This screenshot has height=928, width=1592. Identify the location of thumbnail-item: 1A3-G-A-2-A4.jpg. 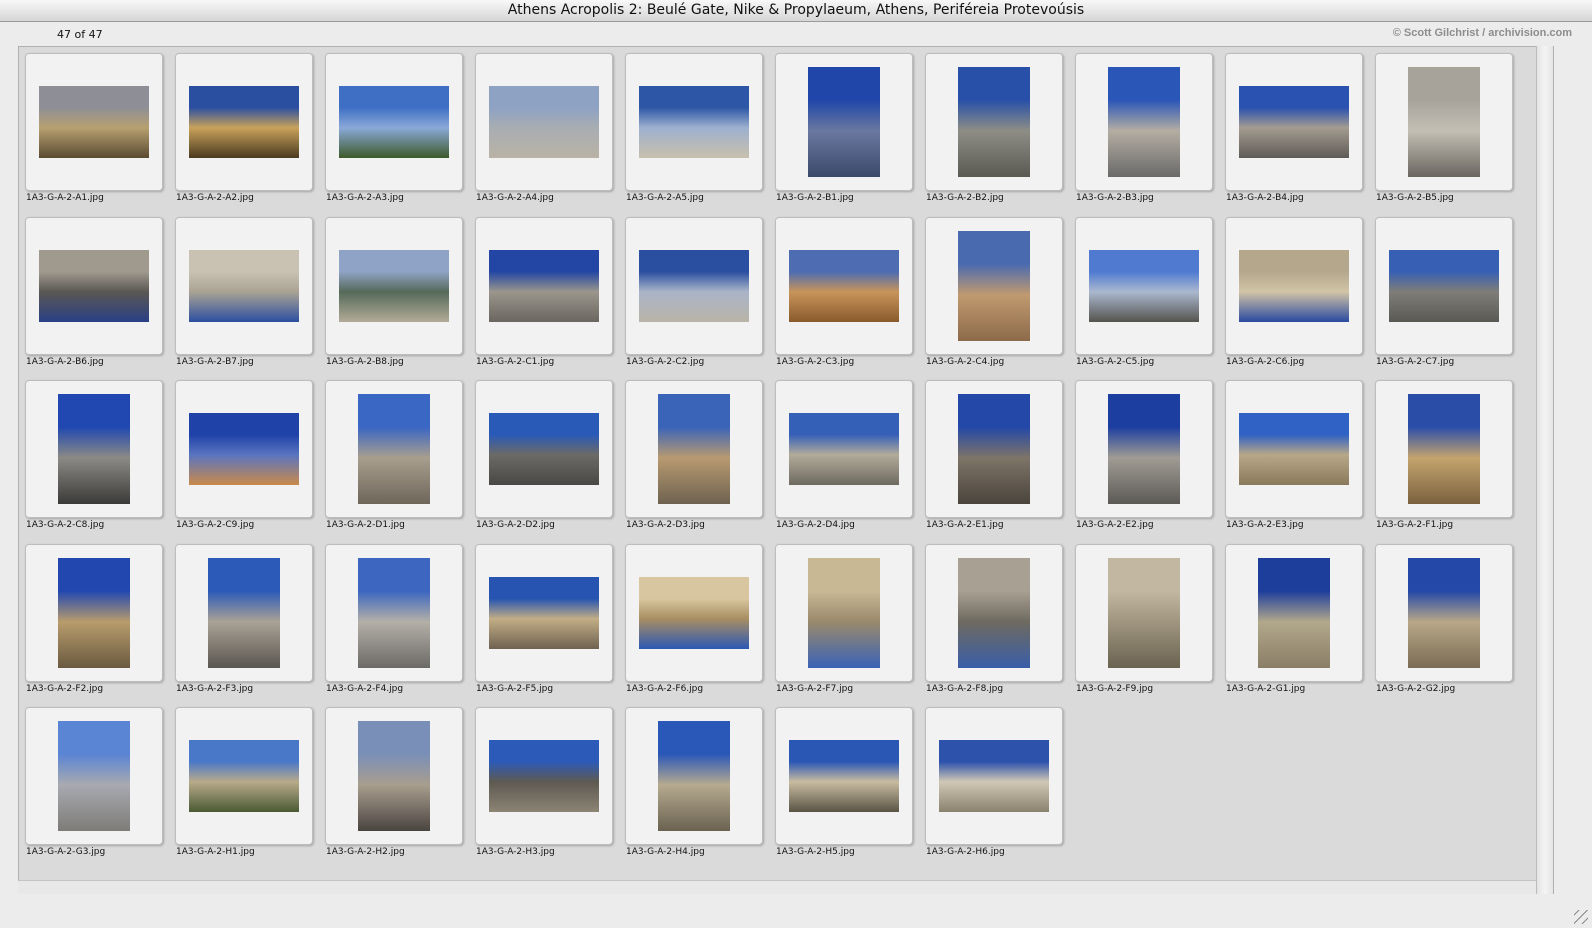
(545, 133).